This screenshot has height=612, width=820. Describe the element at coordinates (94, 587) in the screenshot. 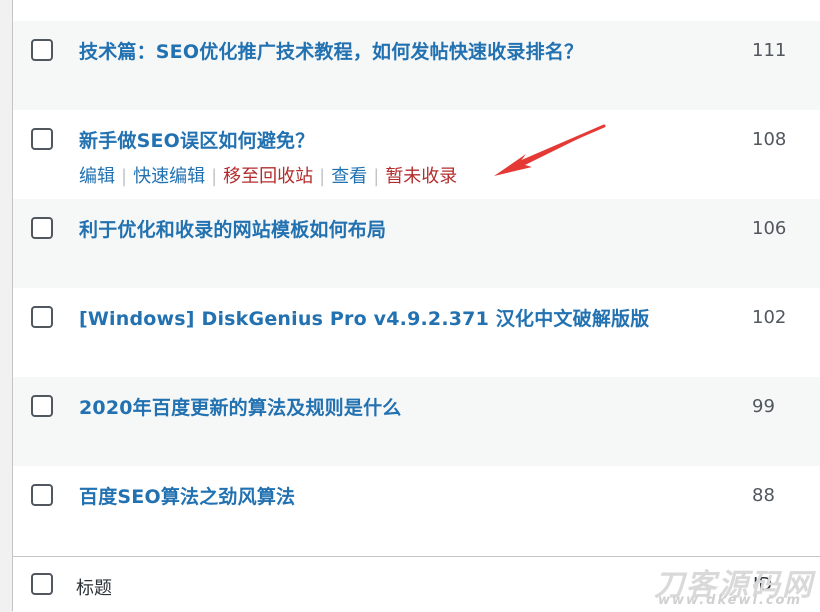

I see `column-title-header: 标题` at that location.